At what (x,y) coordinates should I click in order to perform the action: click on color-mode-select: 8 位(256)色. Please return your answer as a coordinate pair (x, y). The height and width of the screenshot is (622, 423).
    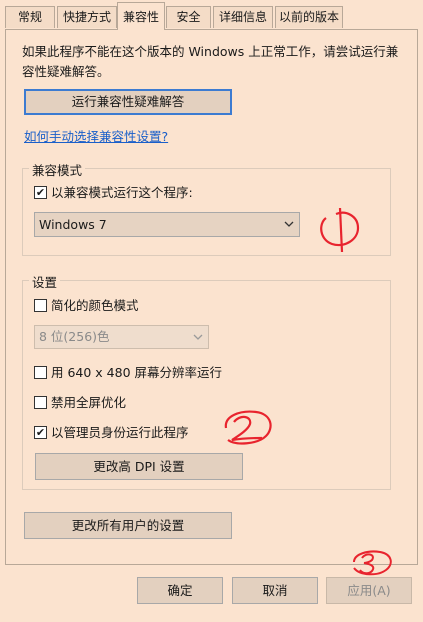
    Looking at the image, I should click on (121, 337).